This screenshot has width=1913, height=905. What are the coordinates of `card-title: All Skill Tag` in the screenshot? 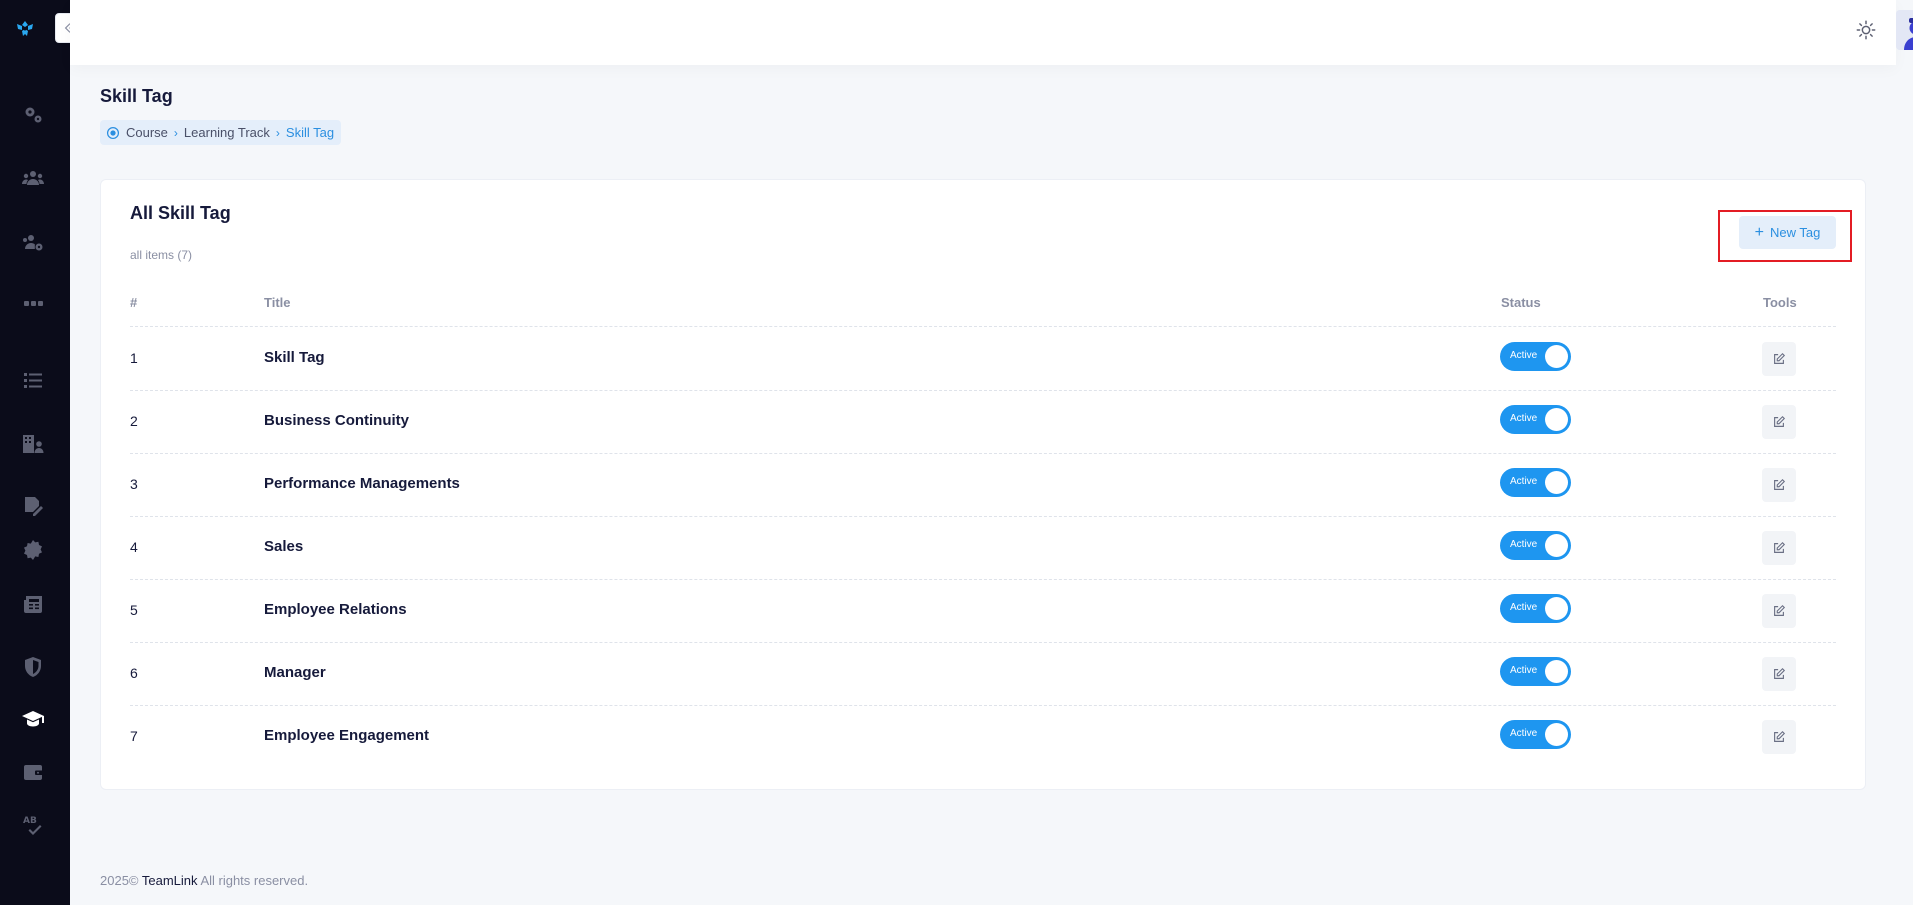 It's located at (180, 213).